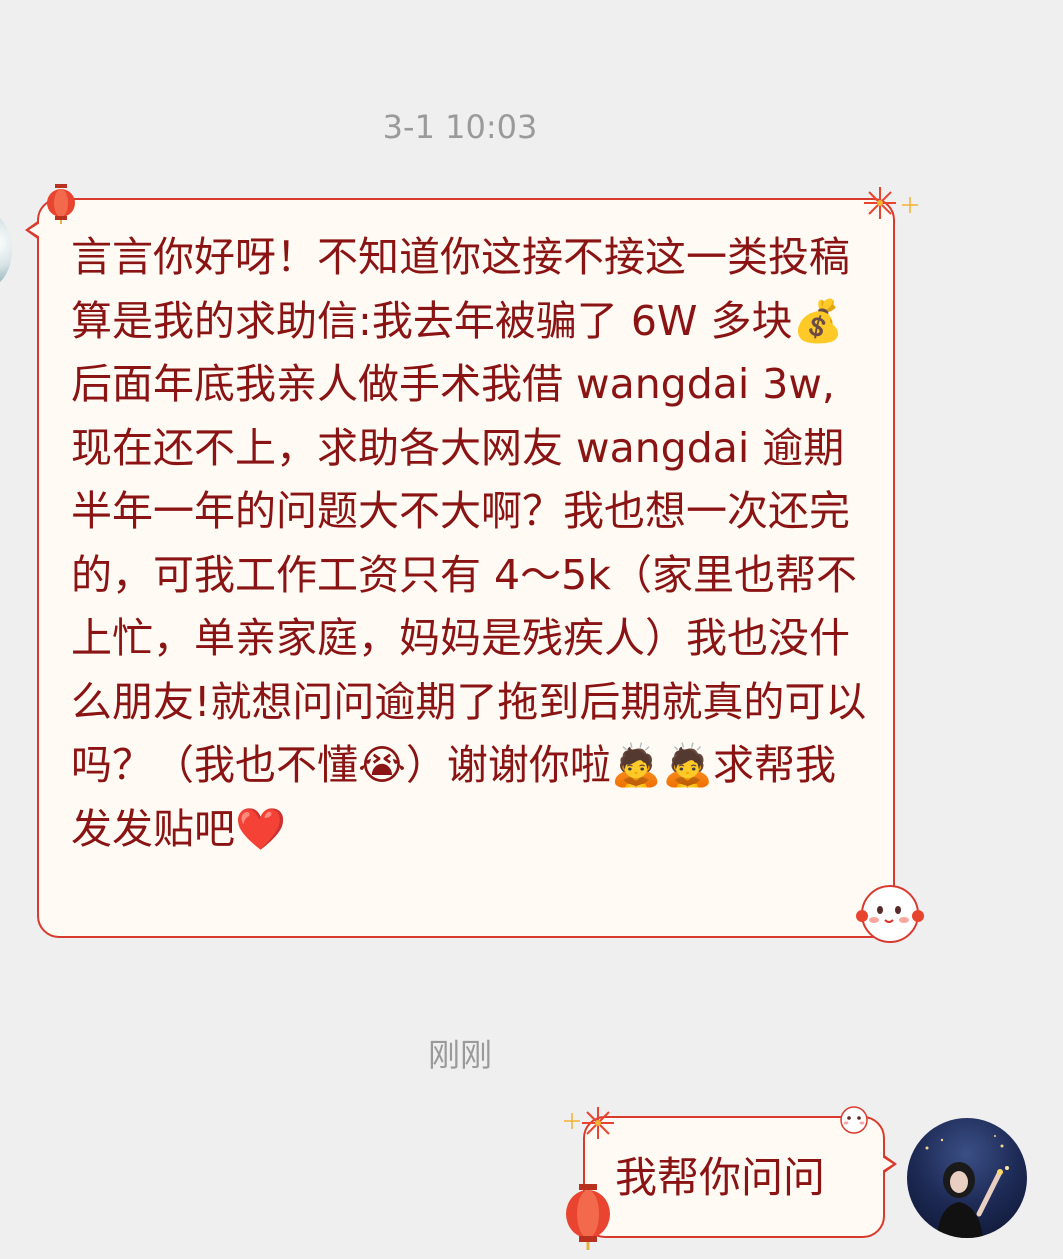  What do you see at coordinates (460, 127) in the screenshot?
I see `timestamp-1: 3-1 10:03` at bounding box center [460, 127].